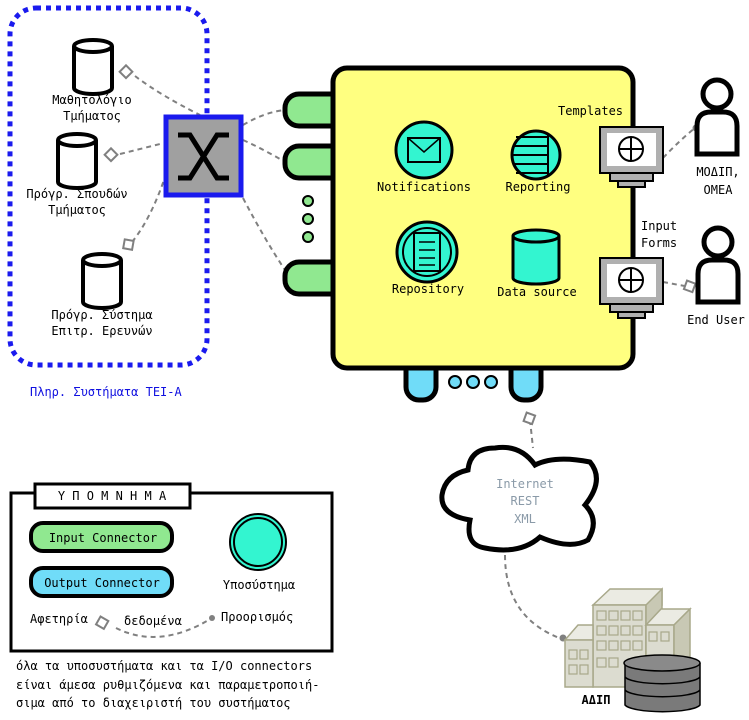 The height and width of the screenshot is (720, 749). What do you see at coordinates (525, 501) in the screenshot?
I see `cloud-label: REST` at bounding box center [525, 501].